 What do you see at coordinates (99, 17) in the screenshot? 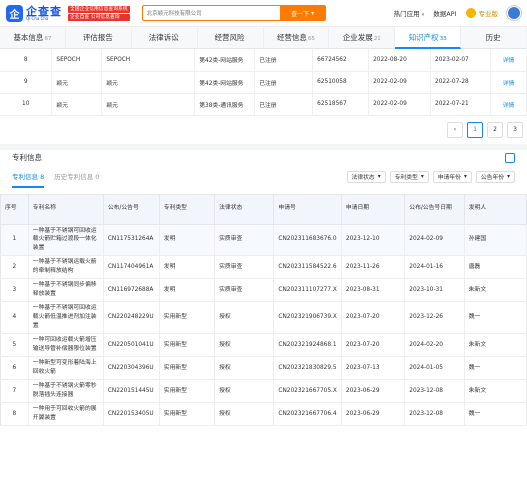
I see `slogan-line-2: 企业自查 公司信息查询` at bounding box center [99, 17].